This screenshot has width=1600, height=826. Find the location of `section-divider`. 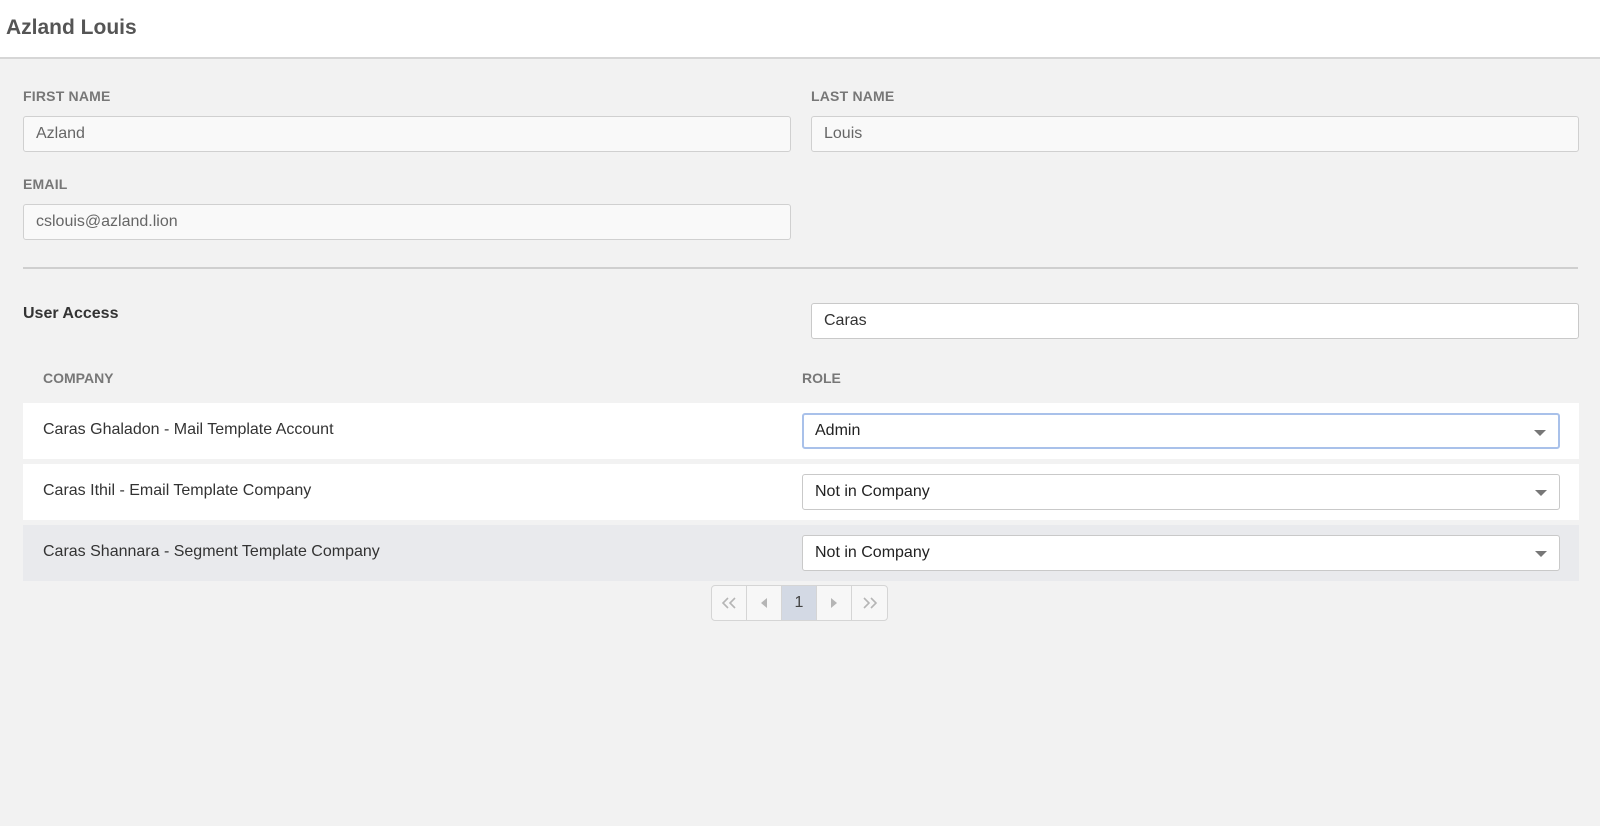

section-divider is located at coordinates (800, 268).